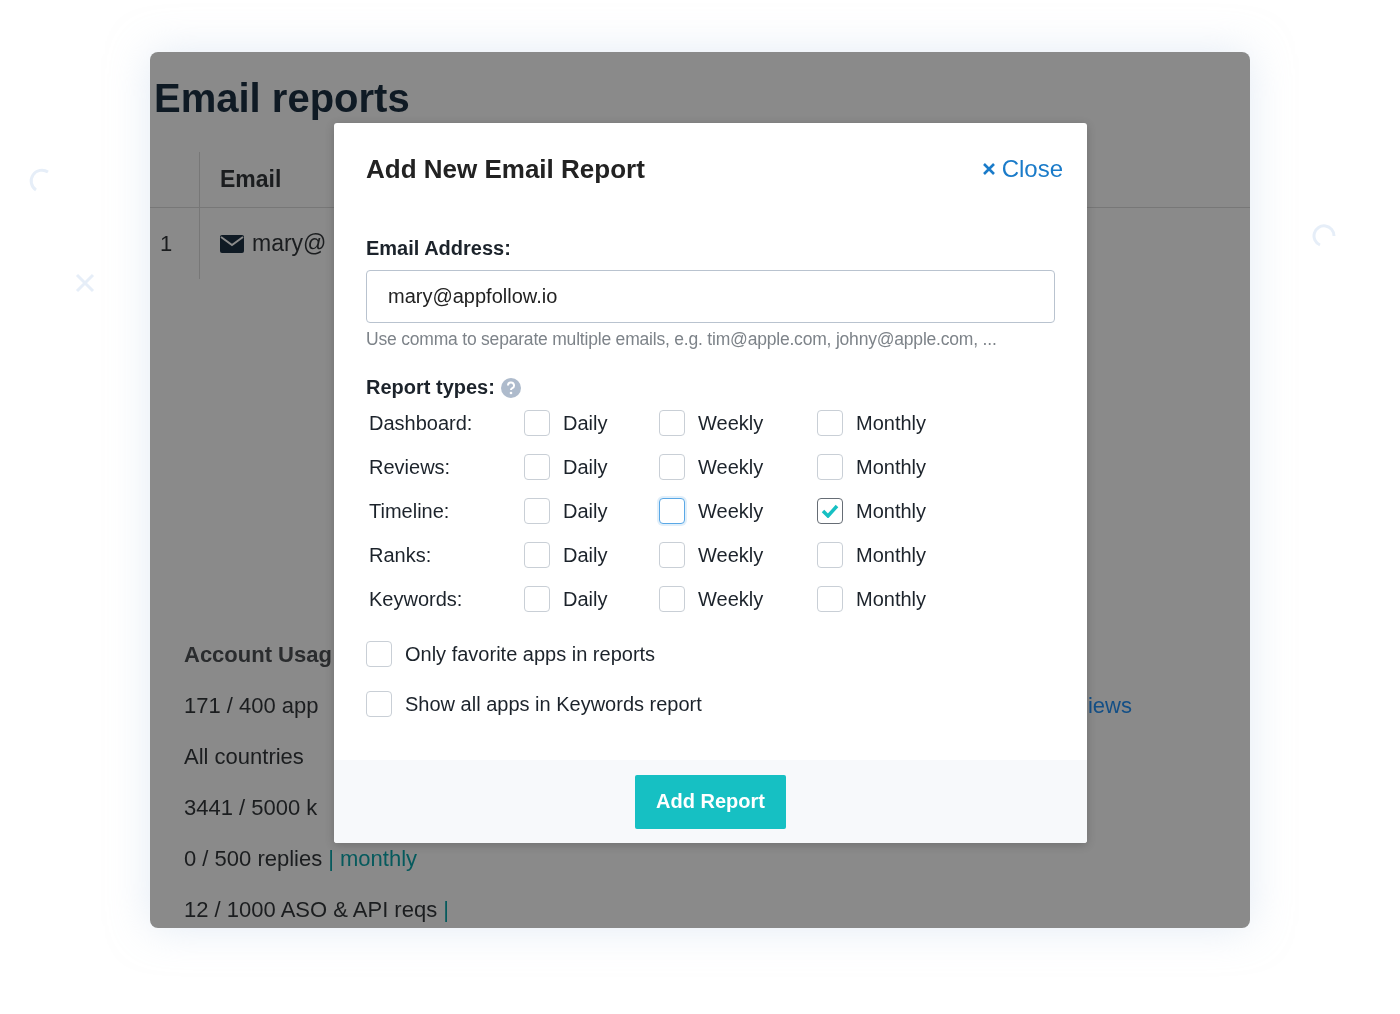 Image resolution: width=1400 pixels, height=1014 pixels. Describe the element at coordinates (710, 801) in the screenshot. I see `add-report-button: Add Report` at that location.